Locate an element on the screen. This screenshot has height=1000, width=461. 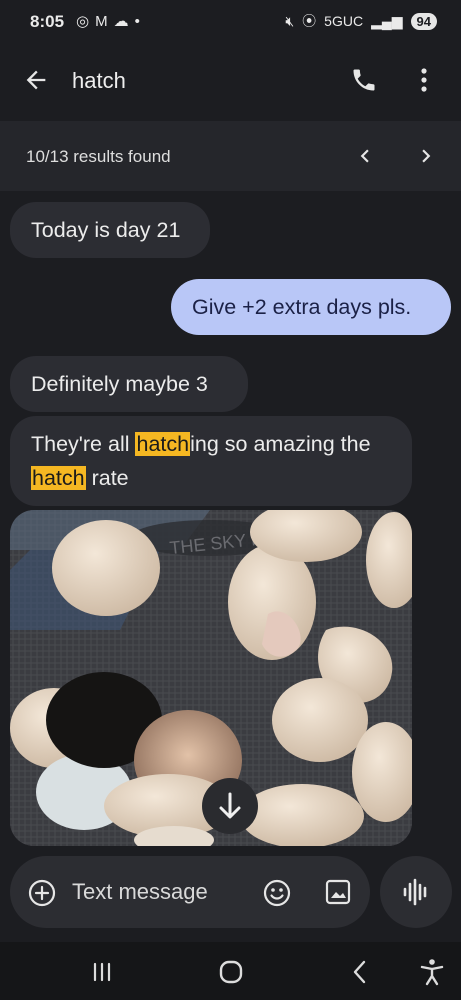
status-bar: 8:05 ◎ M ☁ • 🔇︎ ⦿ 5GUC ▂▄▆ 94 is located at coordinates (230, 23).